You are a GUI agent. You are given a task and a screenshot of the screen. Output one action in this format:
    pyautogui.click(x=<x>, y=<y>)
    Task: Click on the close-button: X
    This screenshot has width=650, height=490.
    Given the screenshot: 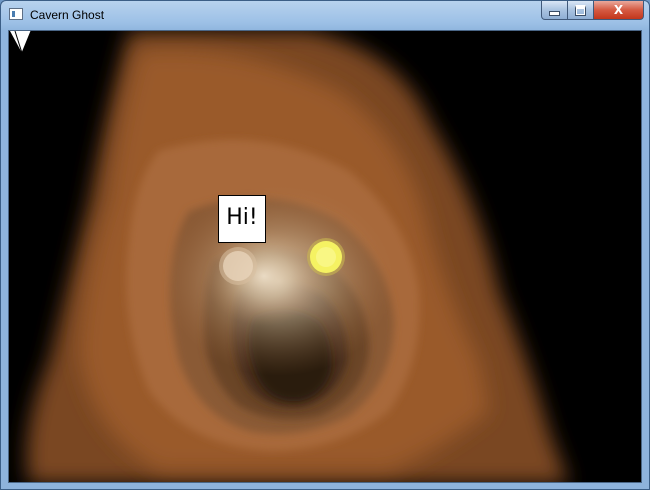 What is the action you would take?
    pyautogui.click(x=619, y=10)
    